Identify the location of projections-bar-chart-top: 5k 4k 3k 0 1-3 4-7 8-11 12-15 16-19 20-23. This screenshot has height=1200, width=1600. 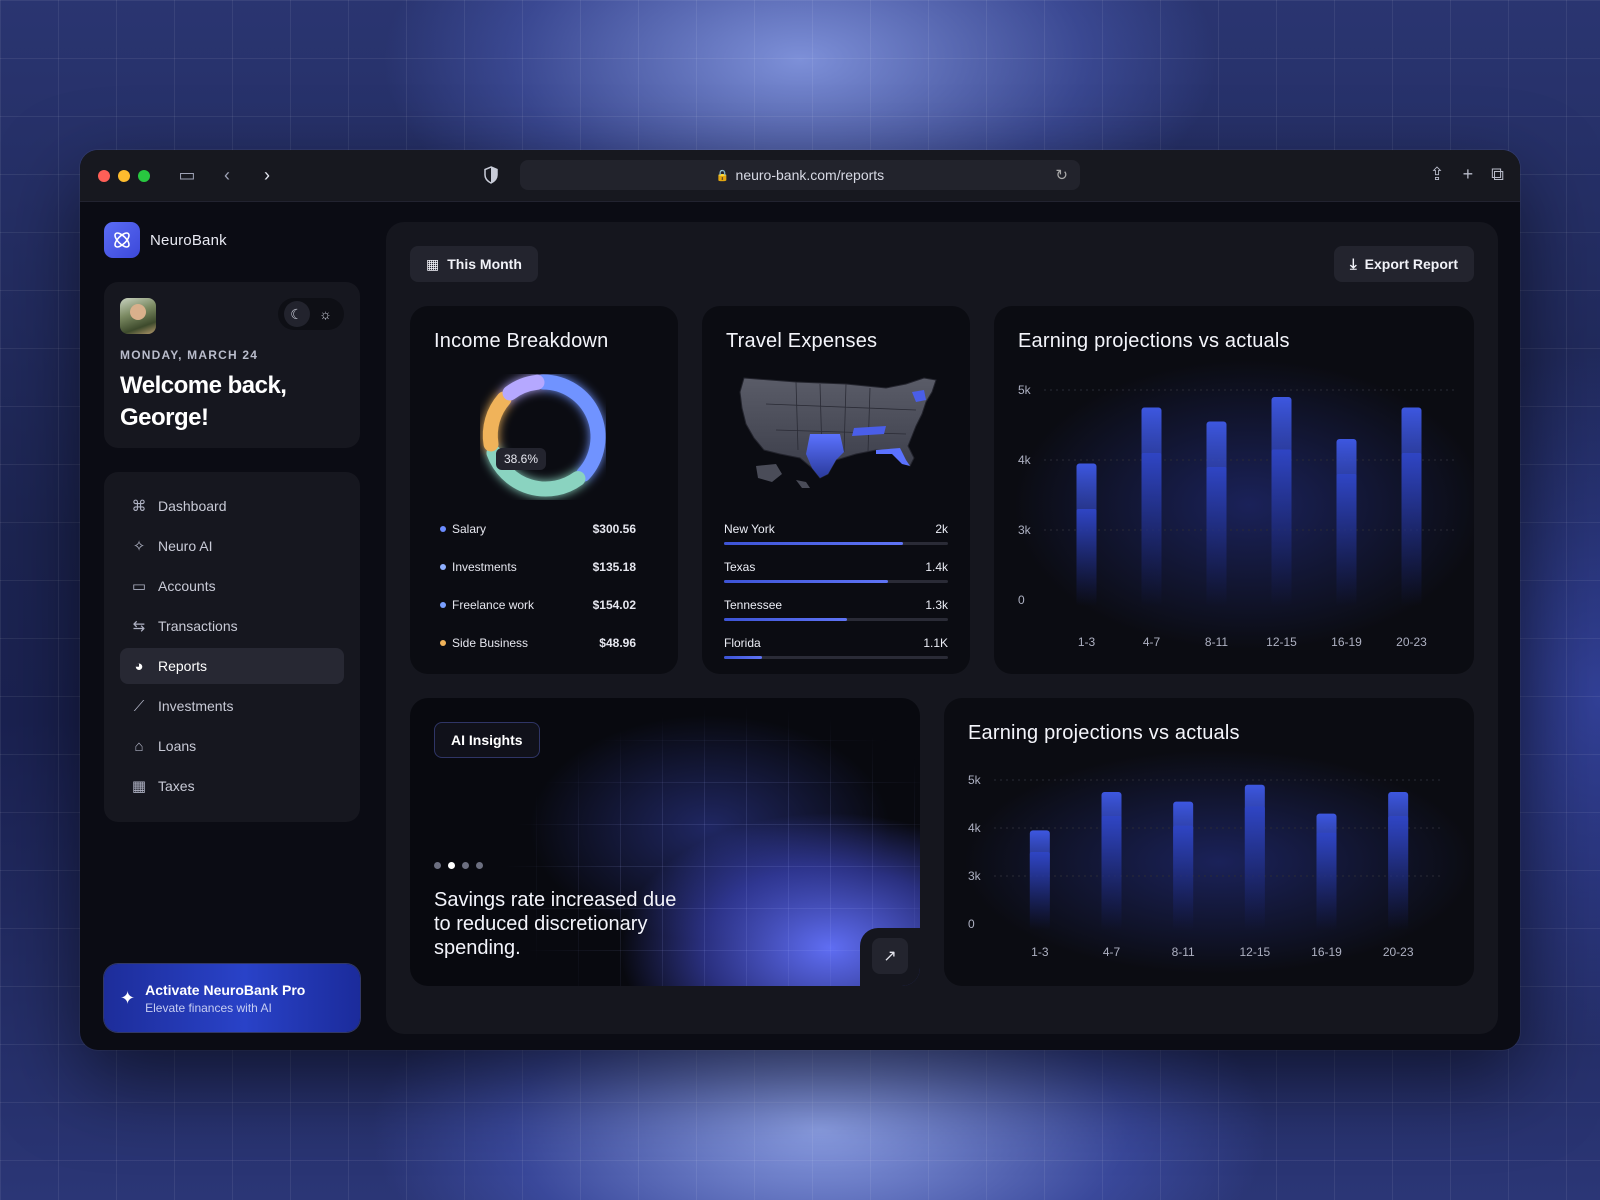
(1234, 490).